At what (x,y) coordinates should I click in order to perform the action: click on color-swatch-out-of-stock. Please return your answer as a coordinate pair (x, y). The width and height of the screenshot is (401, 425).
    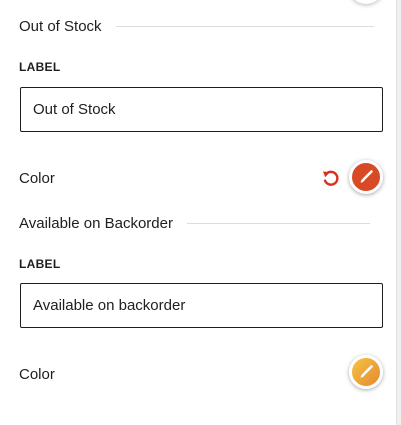
    Looking at the image, I should click on (366, 177).